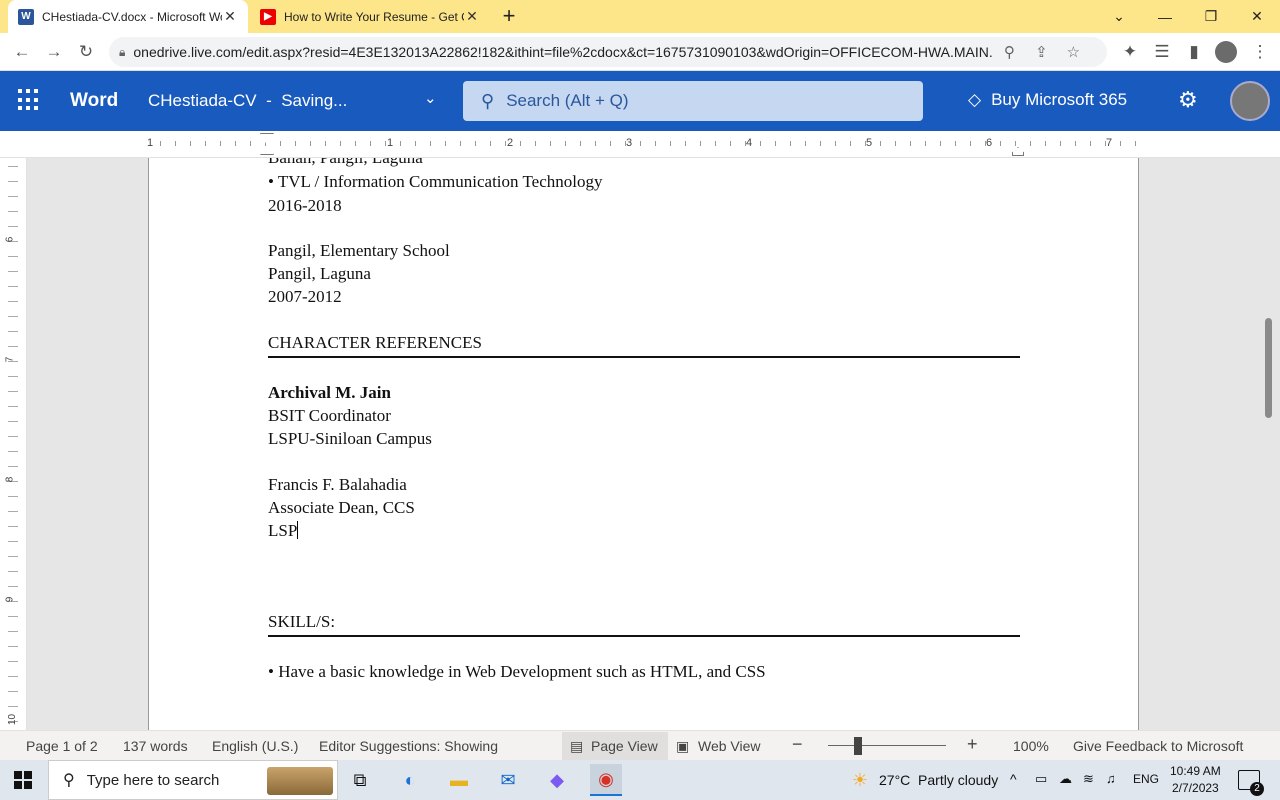 The width and height of the screenshot is (1280, 800). Describe the element at coordinates (1088, 779) in the screenshot. I see `wifi-icon: ≋` at that location.